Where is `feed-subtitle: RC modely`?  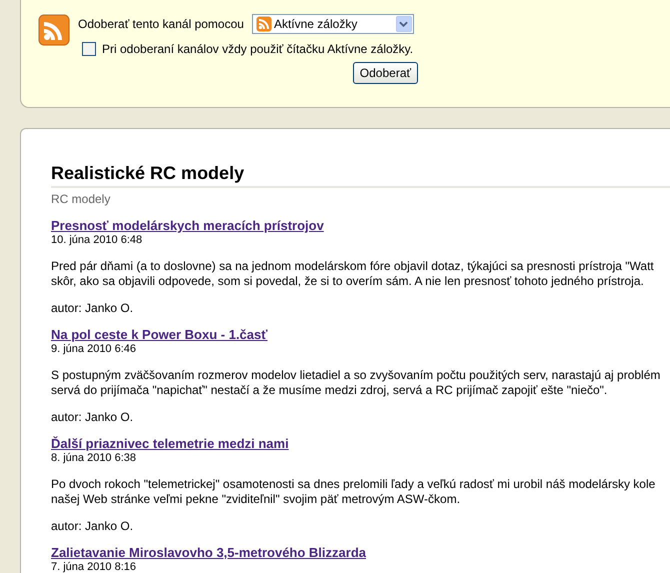 feed-subtitle: RC modely is located at coordinates (81, 199).